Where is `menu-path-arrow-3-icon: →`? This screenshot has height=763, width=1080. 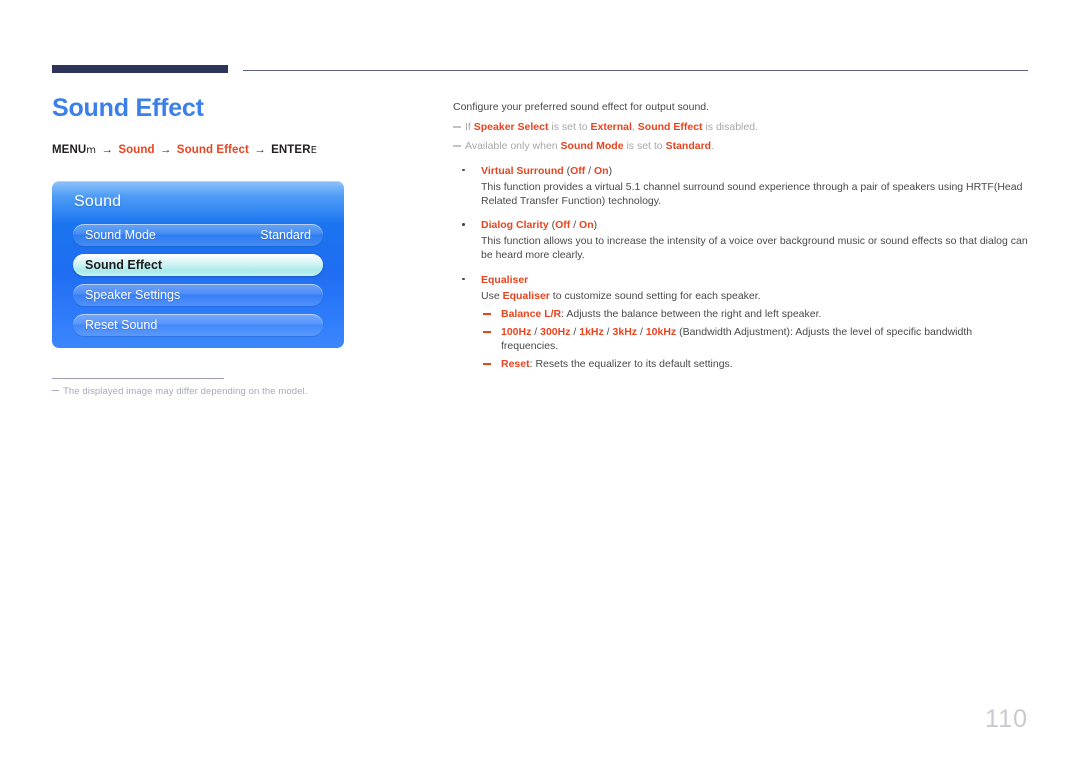
menu-path-arrow-3-icon: → is located at coordinates (260, 149).